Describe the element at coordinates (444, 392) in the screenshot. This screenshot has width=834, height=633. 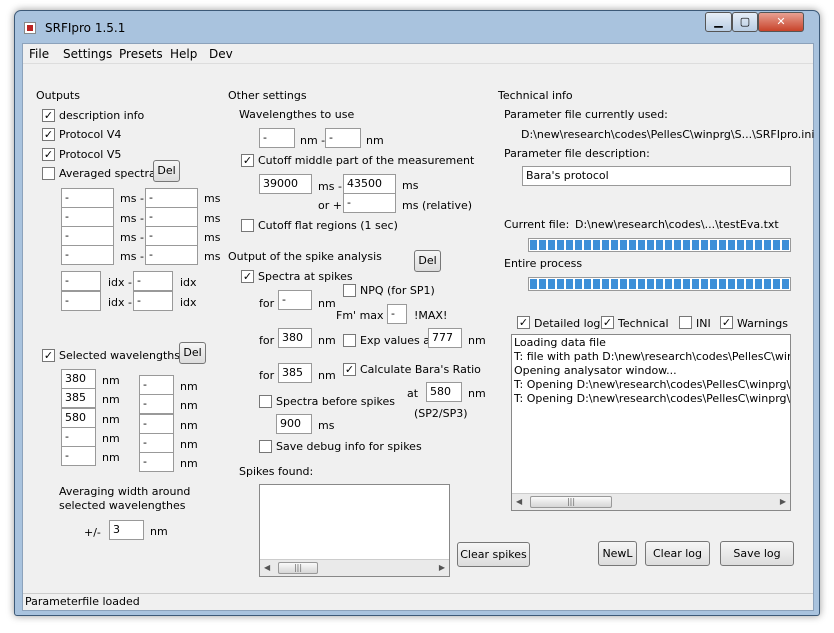
I see `baras-at-input: 580` at that location.